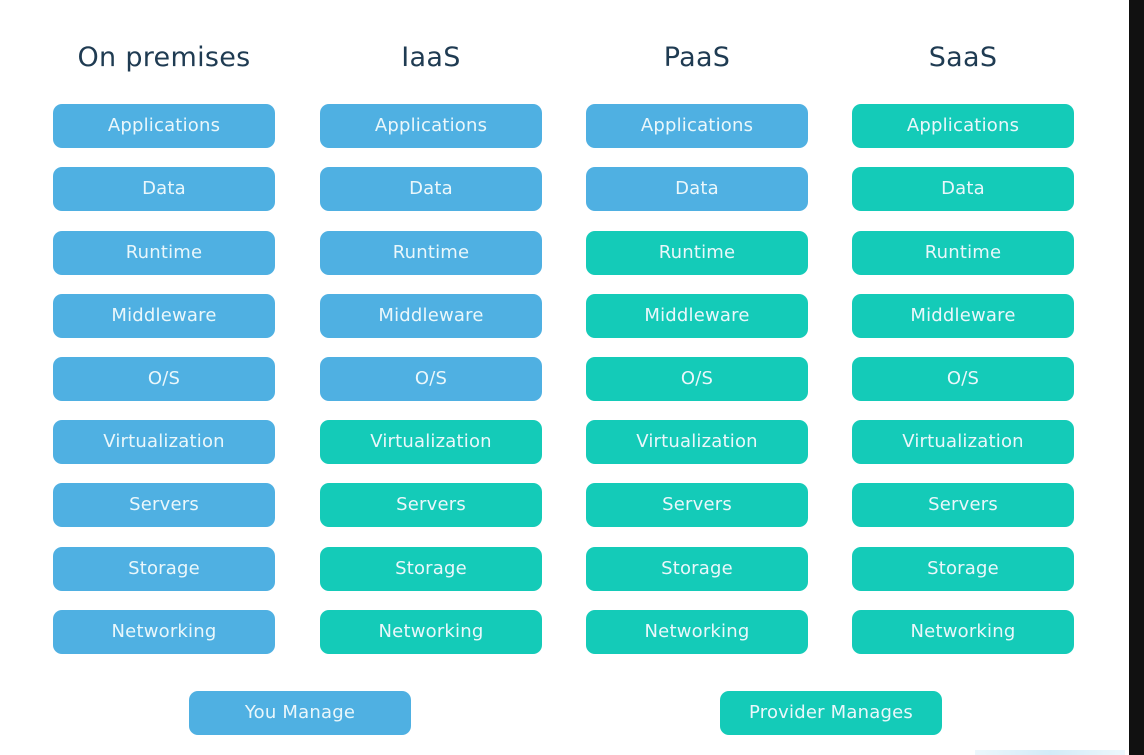 This screenshot has height=755, width=1144. Describe the element at coordinates (164, 189) in the screenshot. I see `layer-data-on-premises: Data` at that location.